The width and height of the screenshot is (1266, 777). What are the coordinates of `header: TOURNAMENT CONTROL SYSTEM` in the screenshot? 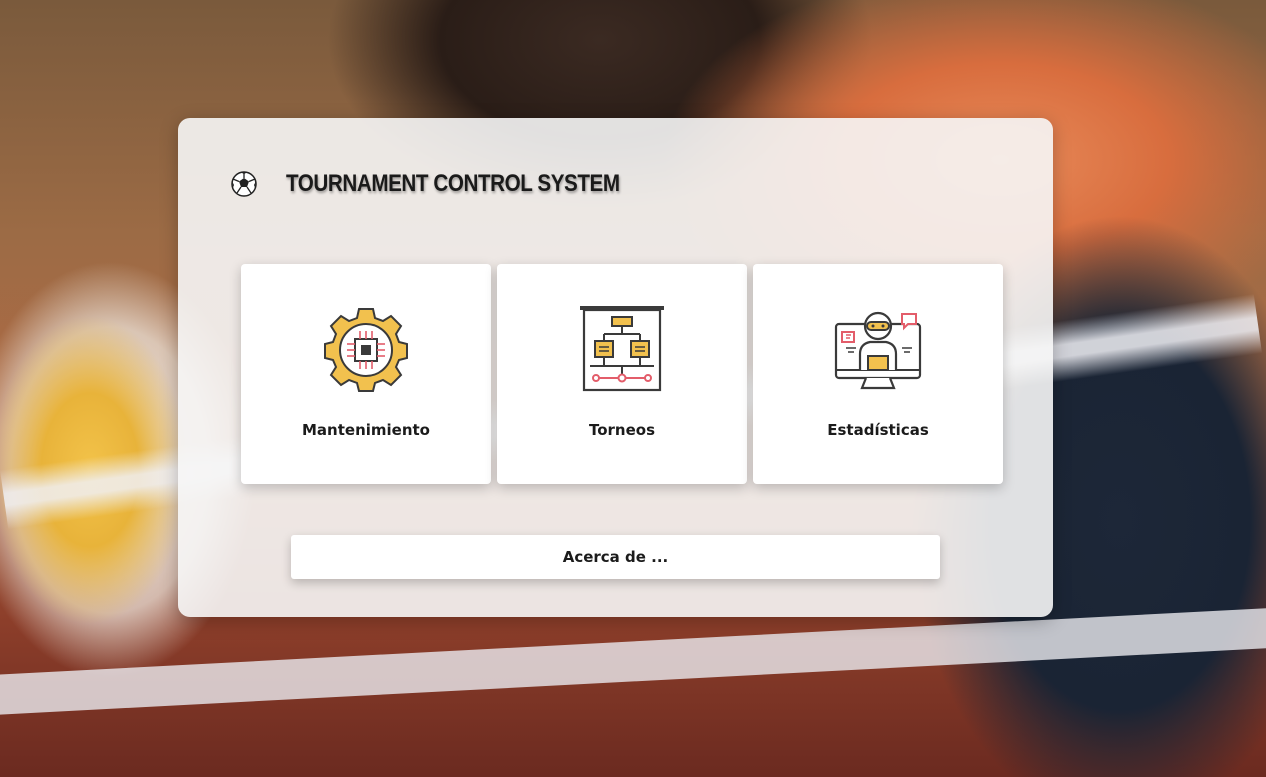 It's located at (452, 184).